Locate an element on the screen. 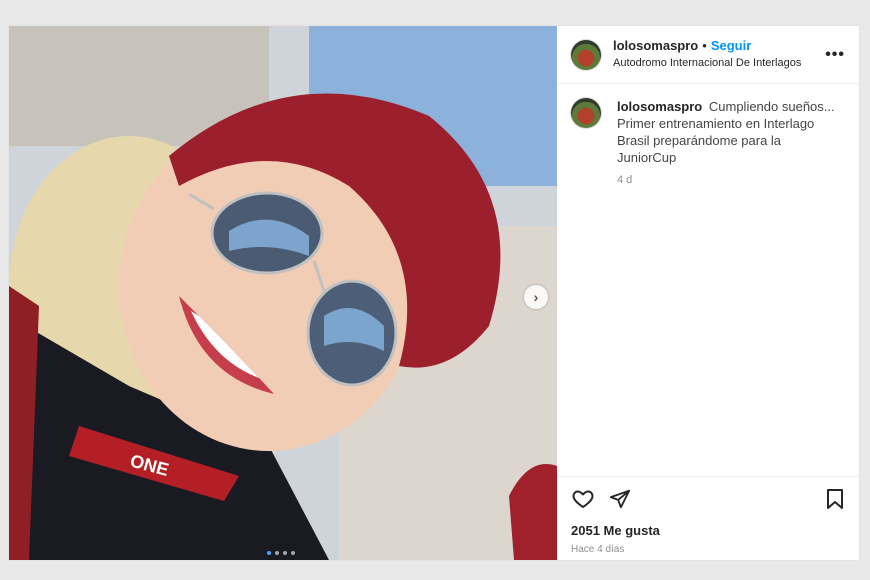 The height and width of the screenshot is (580, 870). post-footer: 2051 Me gusta Hace 4 días is located at coordinates (708, 518).